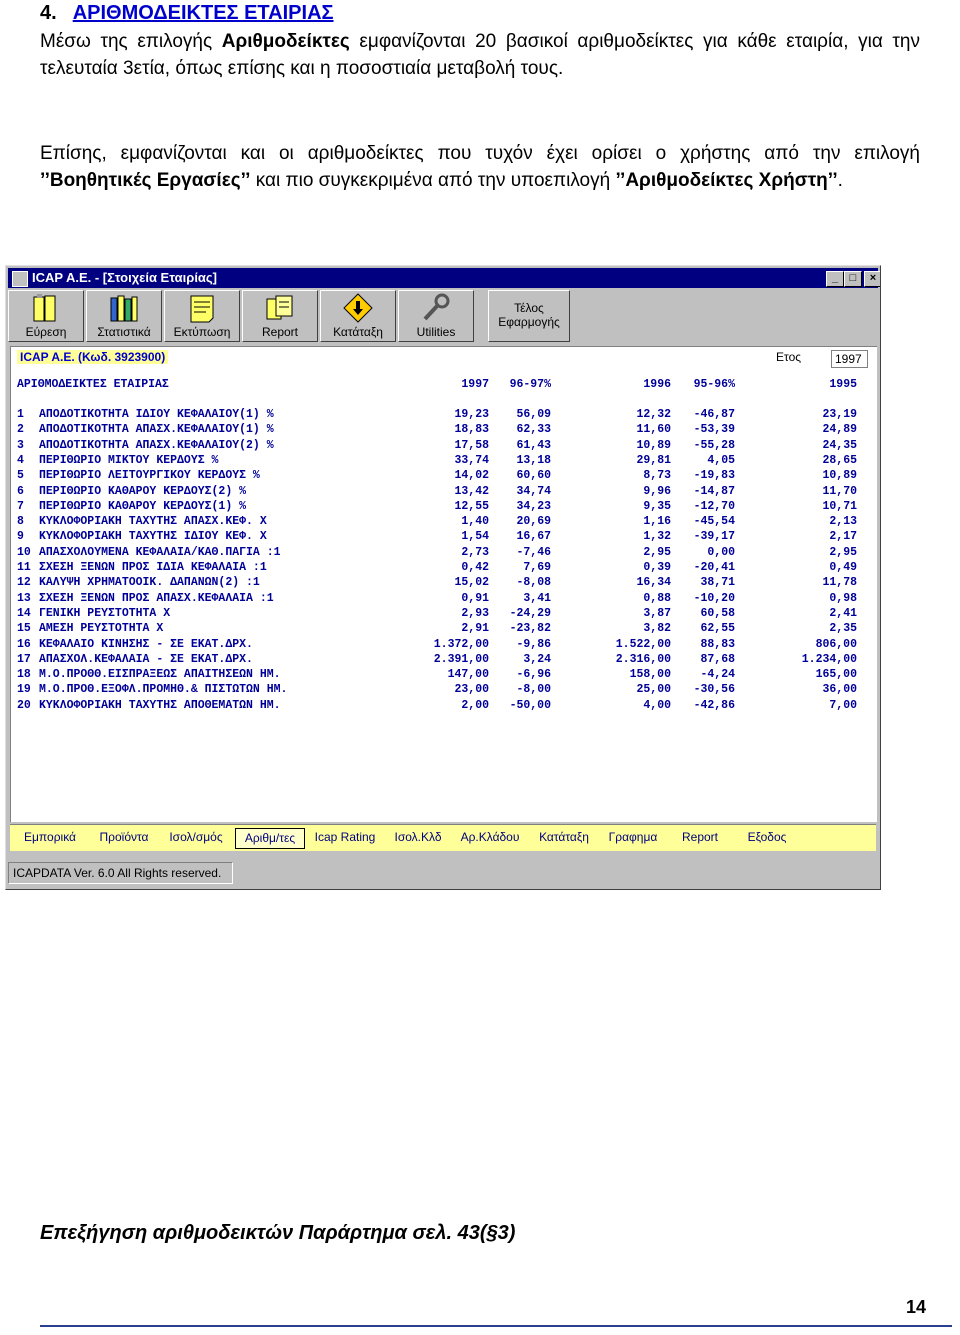  I want to click on ratio-name: ΑΠΑΣΧΟΛΟΥΜΕΝΑ ΚΕΦΑΛΑΙΑ/ΚΑΘ.ΠΑΓΙΑ :1, so click(160, 552).